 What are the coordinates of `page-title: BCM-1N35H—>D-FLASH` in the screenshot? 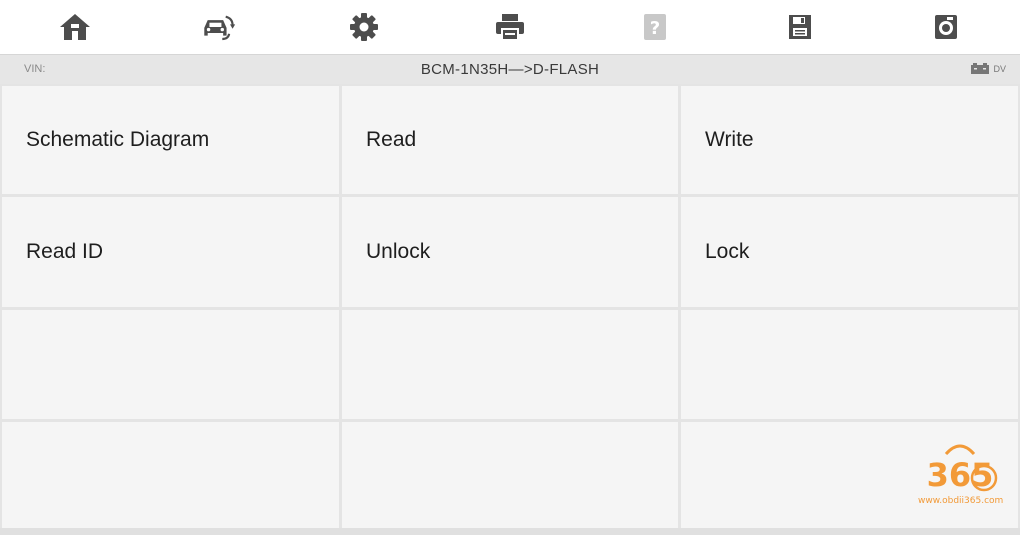 It's located at (510, 69).